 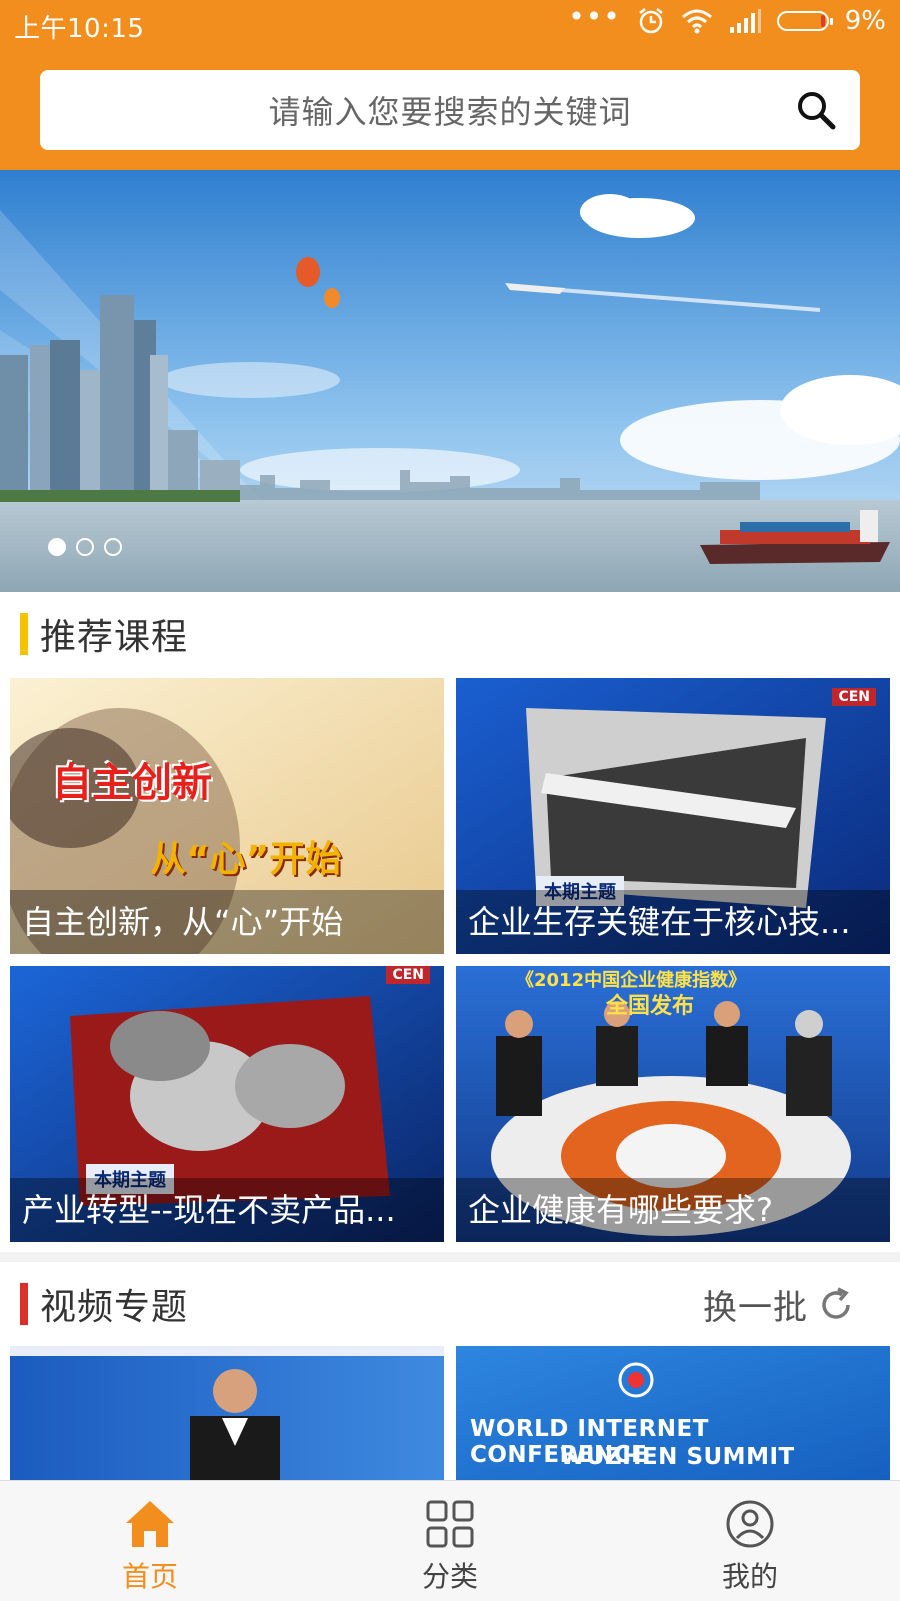 I want to click on topic-card: WORLD INTERNET CONFERENCE WUZHEN SUMMIT, so click(x=673, y=1413).